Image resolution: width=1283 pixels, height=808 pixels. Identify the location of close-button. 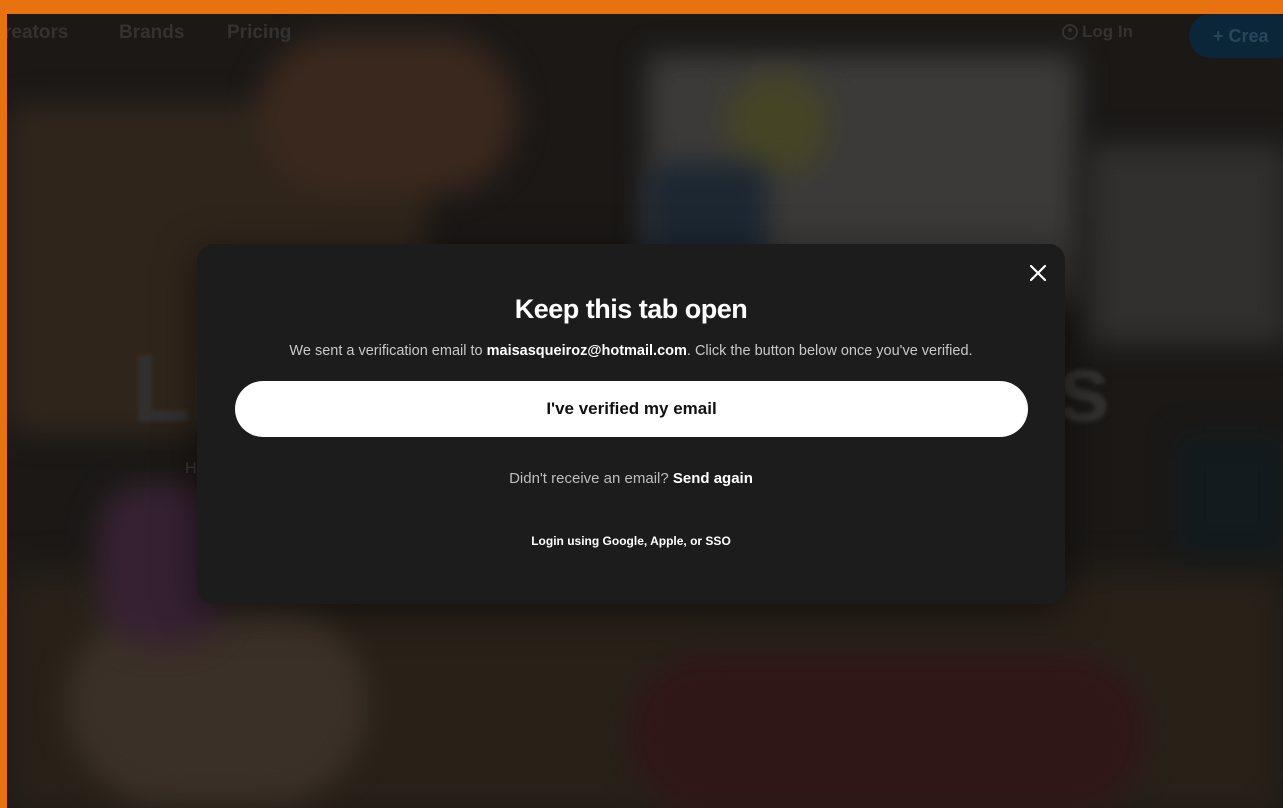
(1038, 273).